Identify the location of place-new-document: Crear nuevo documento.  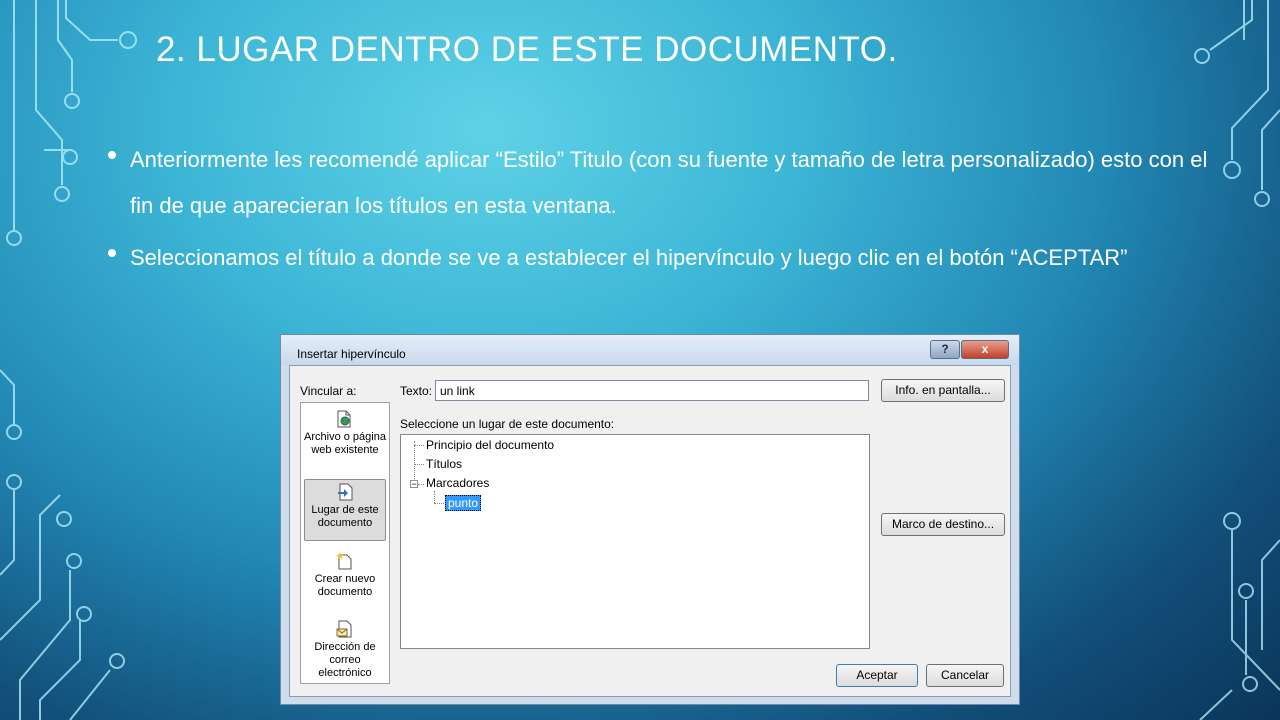
(345, 580).